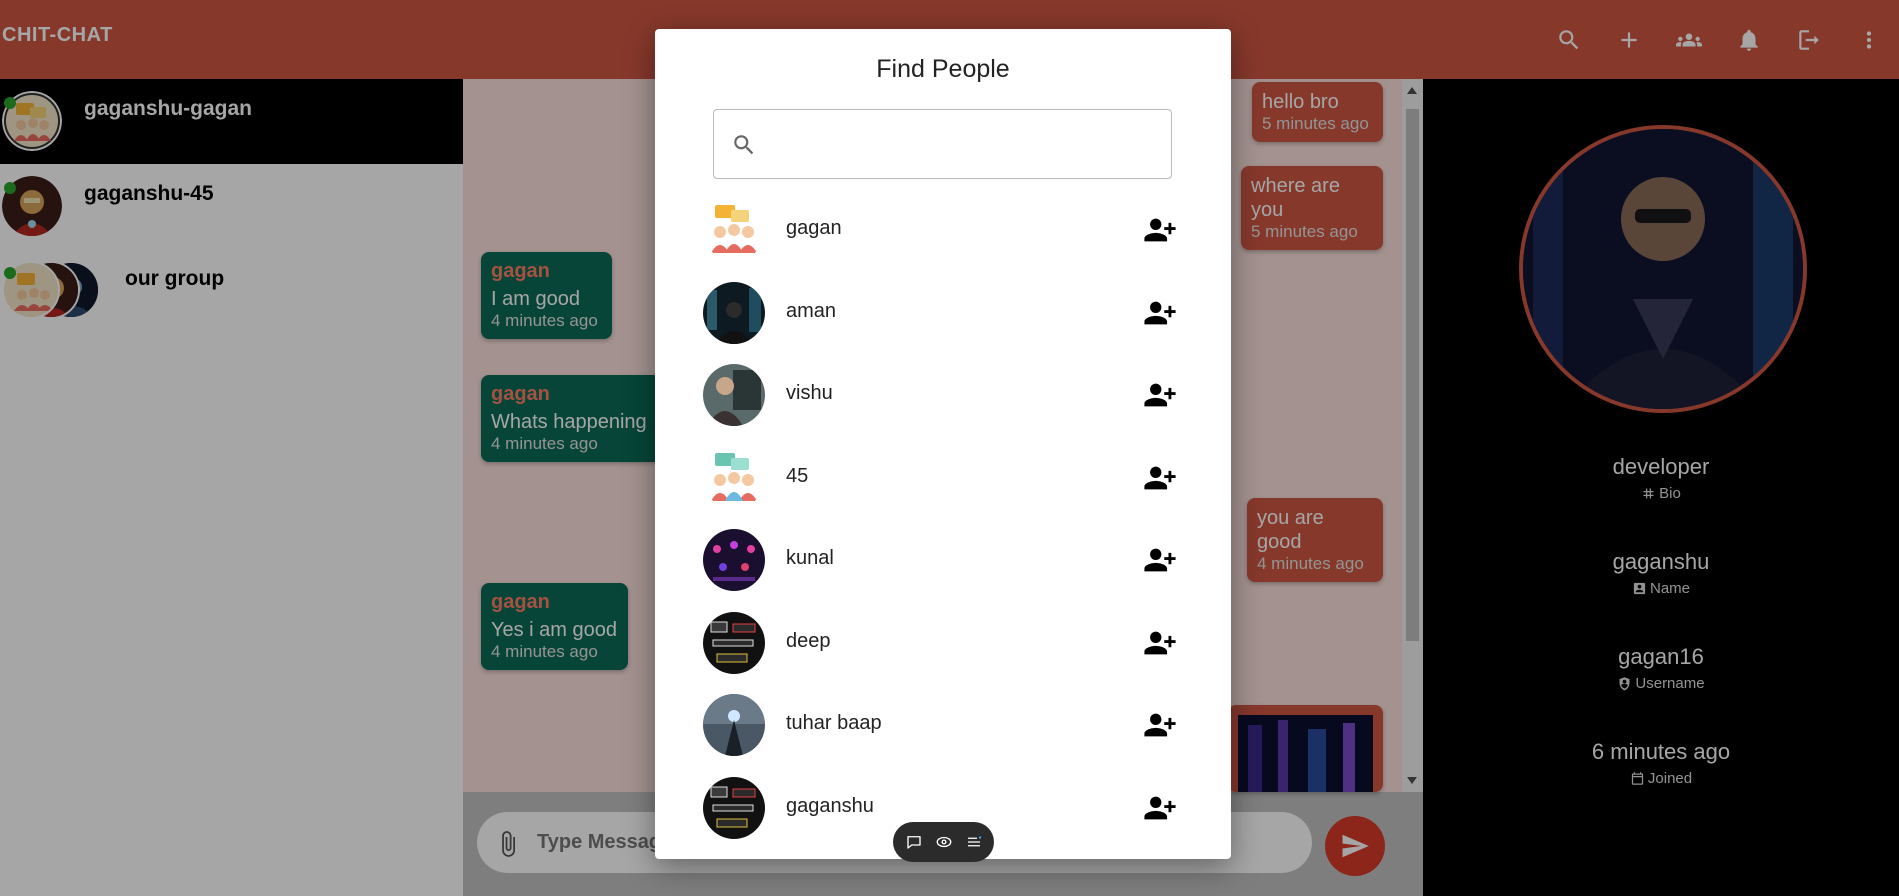  Describe the element at coordinates (814, 228) in the screenshot. I see `person-name: gagan` at that location.